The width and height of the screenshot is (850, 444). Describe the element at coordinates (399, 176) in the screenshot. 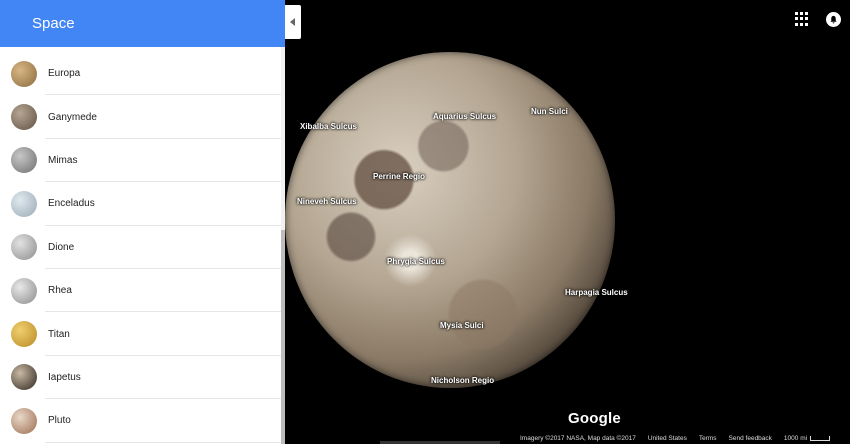

I see `map-label-perrine-regio: Perrine Regio` at that location.